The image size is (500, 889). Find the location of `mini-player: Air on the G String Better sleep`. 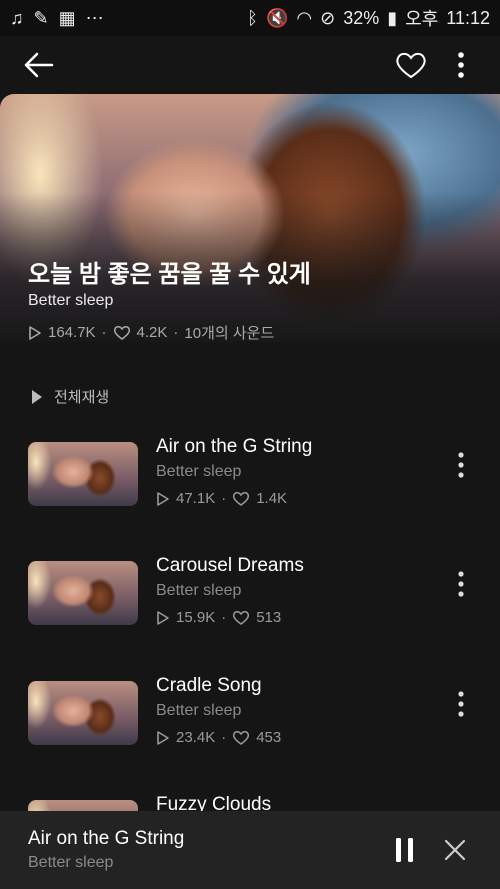

mini-player: Air on the G String Better sleep is located at coordinates (250, 850).